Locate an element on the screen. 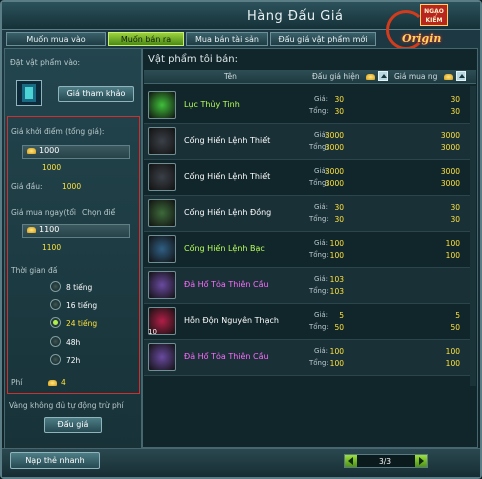  bid-value: 1000 is located at coordinates (72, 186).